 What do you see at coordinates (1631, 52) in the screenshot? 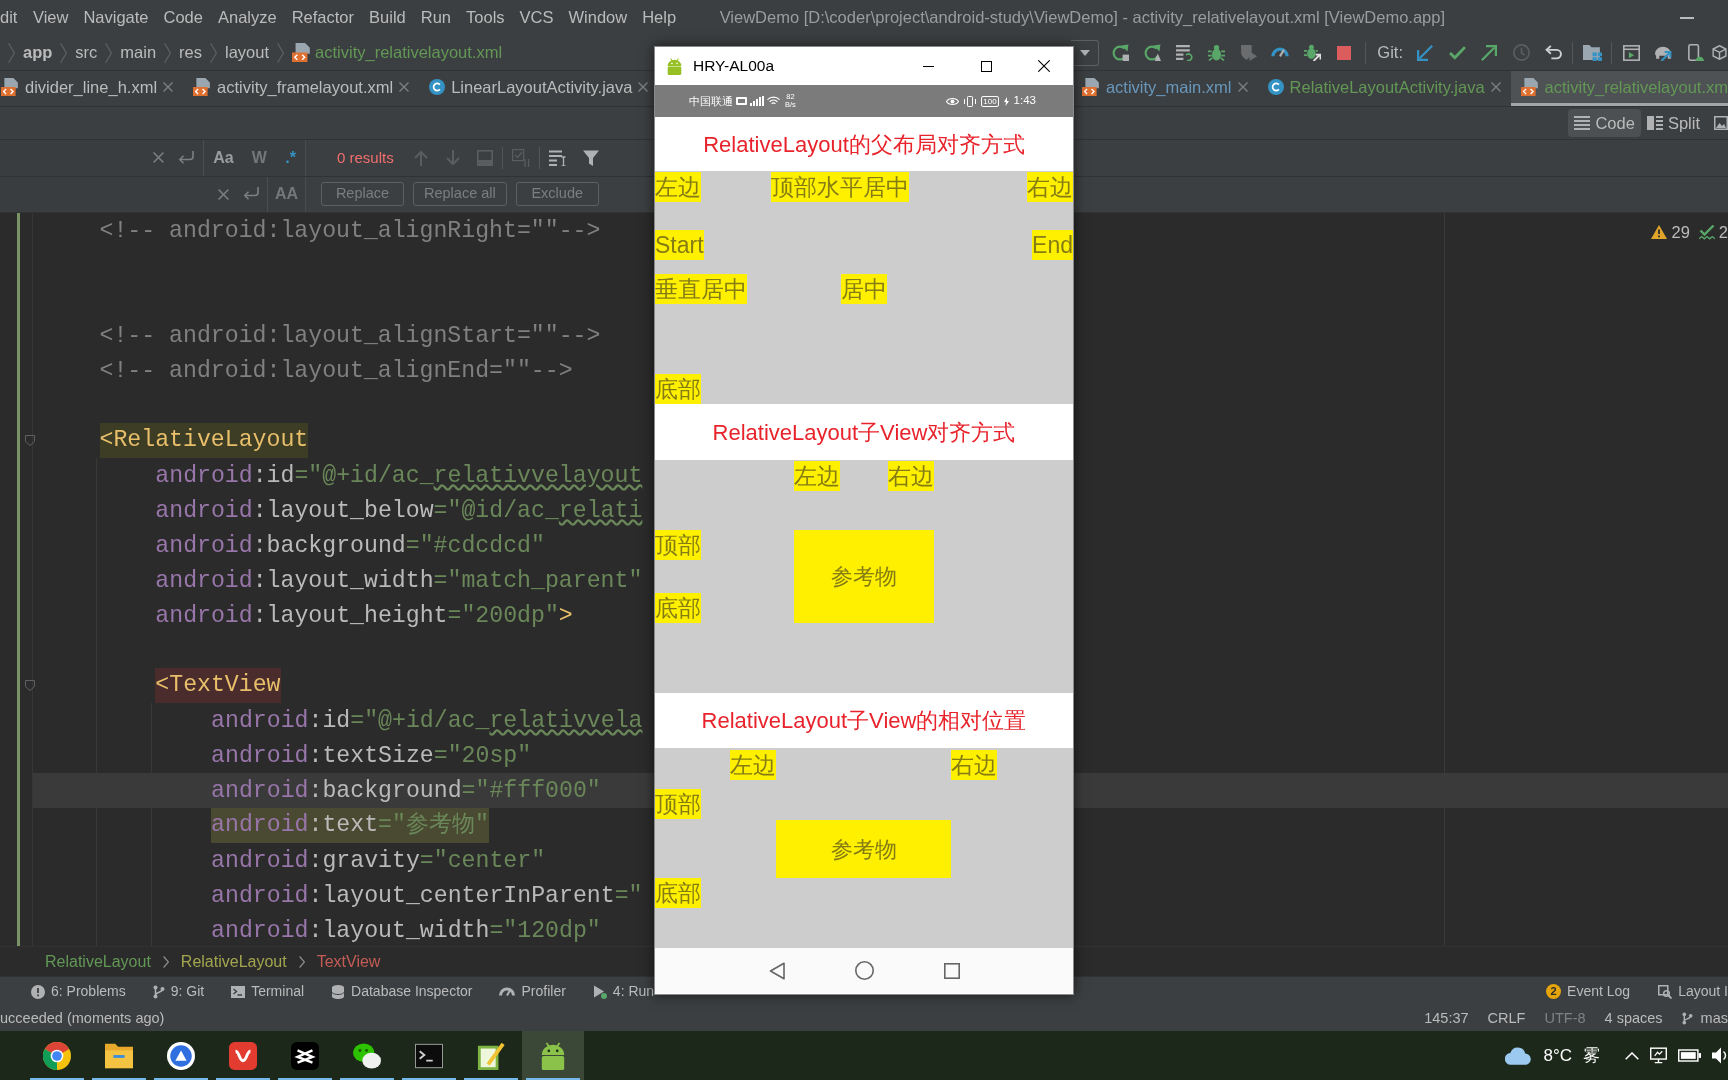
I see `window-icon` at bounding box center [1631, 52].